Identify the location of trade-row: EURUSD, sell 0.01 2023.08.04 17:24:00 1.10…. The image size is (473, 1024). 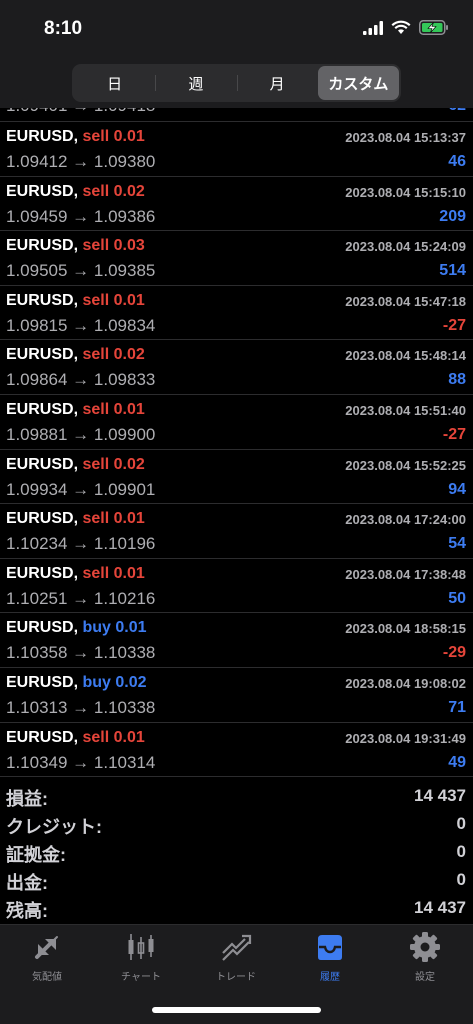
(236, 531).